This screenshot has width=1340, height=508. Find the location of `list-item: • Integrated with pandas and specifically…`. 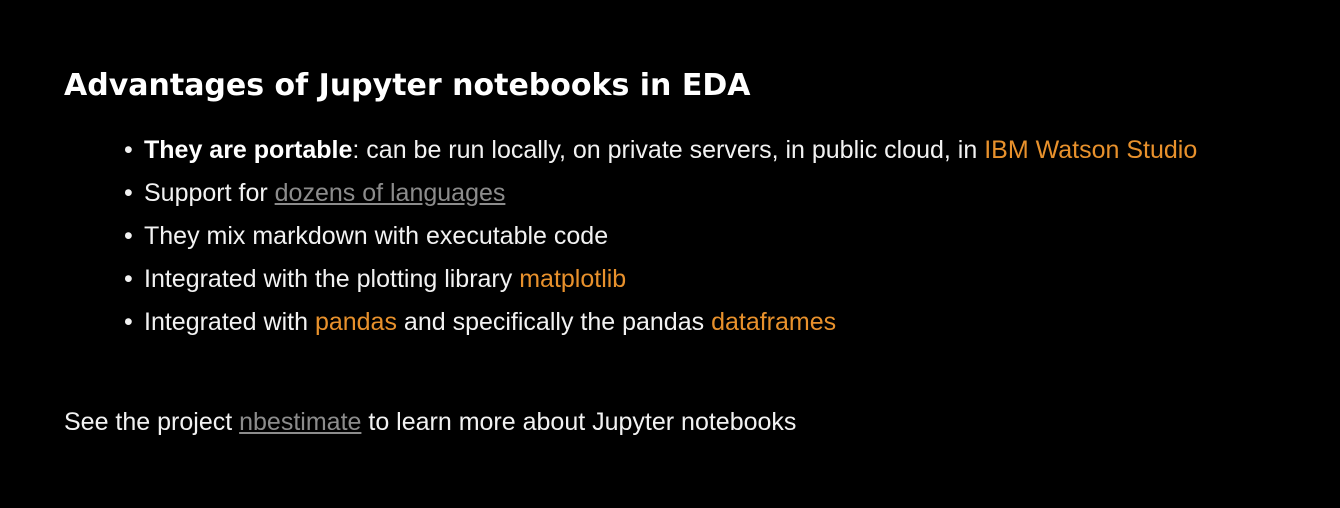

list-item: • Integrated with pandas and specifically… is located at coordinates (660, 322).